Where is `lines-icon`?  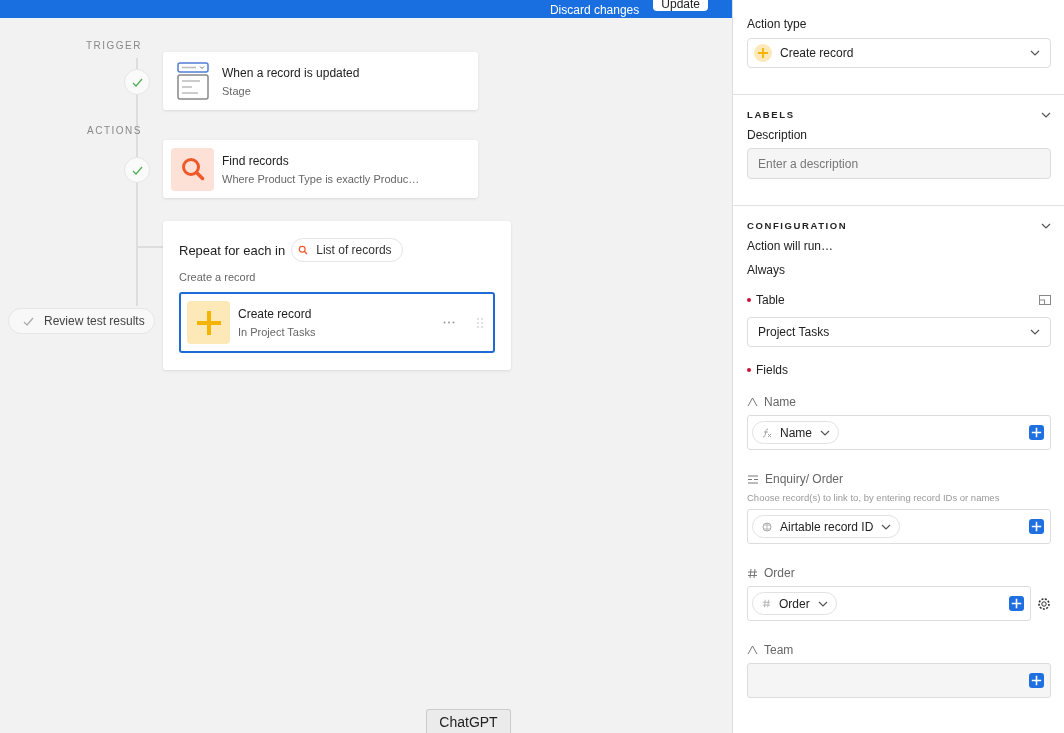
lines-icon is located at coordinates (753, 479).